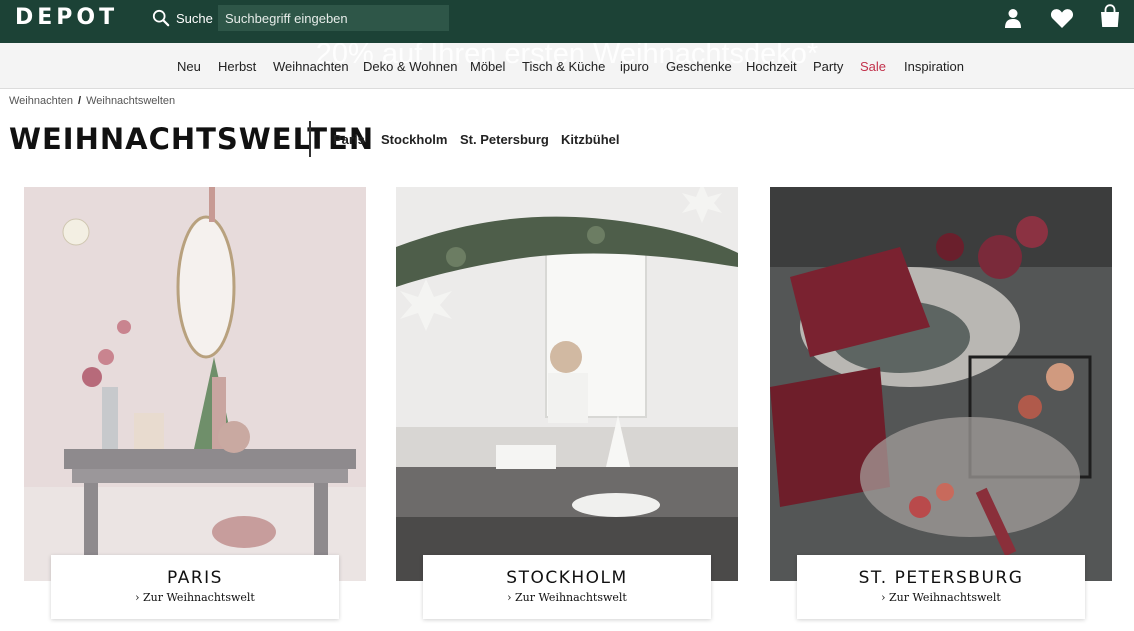 The image size is (1134, 631). I want to click on search-input, so click(333, 18).